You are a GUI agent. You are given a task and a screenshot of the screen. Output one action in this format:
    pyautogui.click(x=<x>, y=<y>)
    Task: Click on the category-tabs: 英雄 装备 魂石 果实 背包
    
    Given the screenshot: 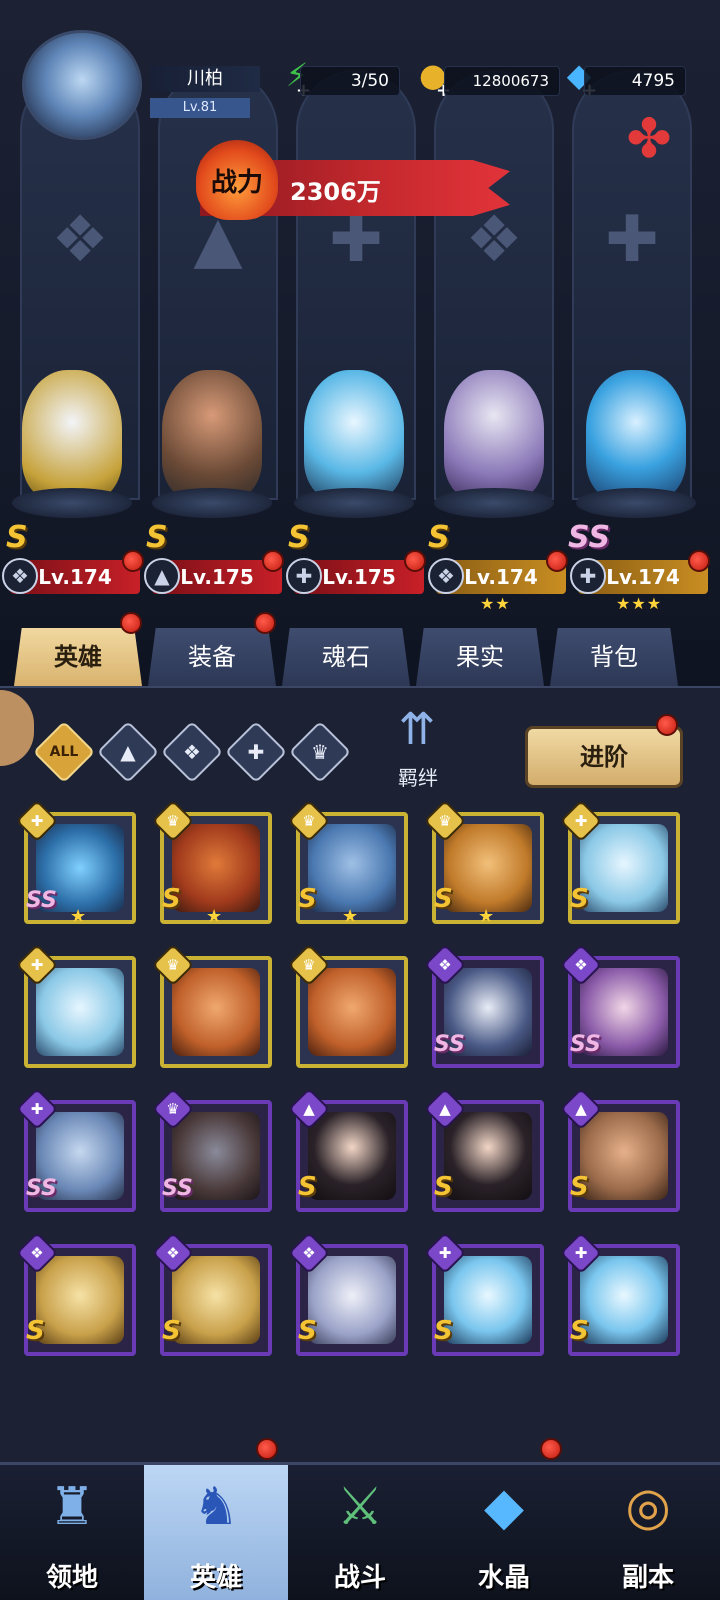 What is the action you would take?
    pyautogui.click(x=360, y=658)
    